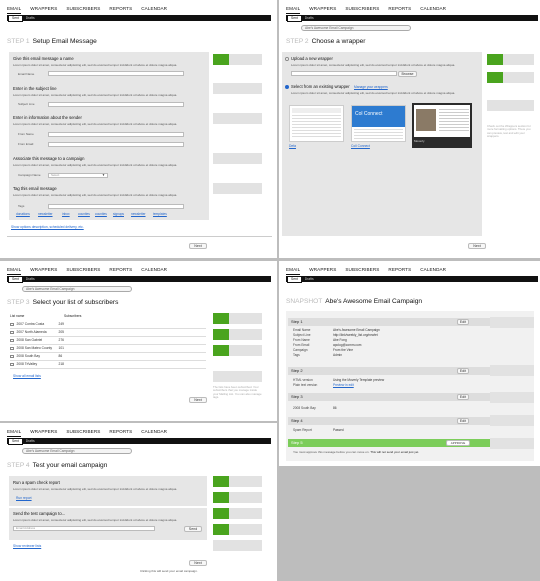 The width and height of the screenshot is (540, 581). What do you see at coordinates (26, 134) in the screenshot?
I see `label-from-name: From Name` at bounding box center [26, 134].